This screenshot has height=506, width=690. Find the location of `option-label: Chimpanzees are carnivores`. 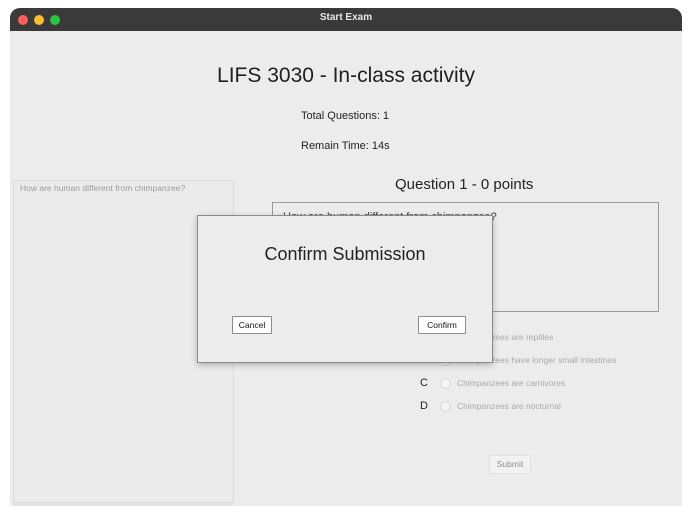

option-label: Chimpanzees are carnivores is located at coordinates (511, 383).